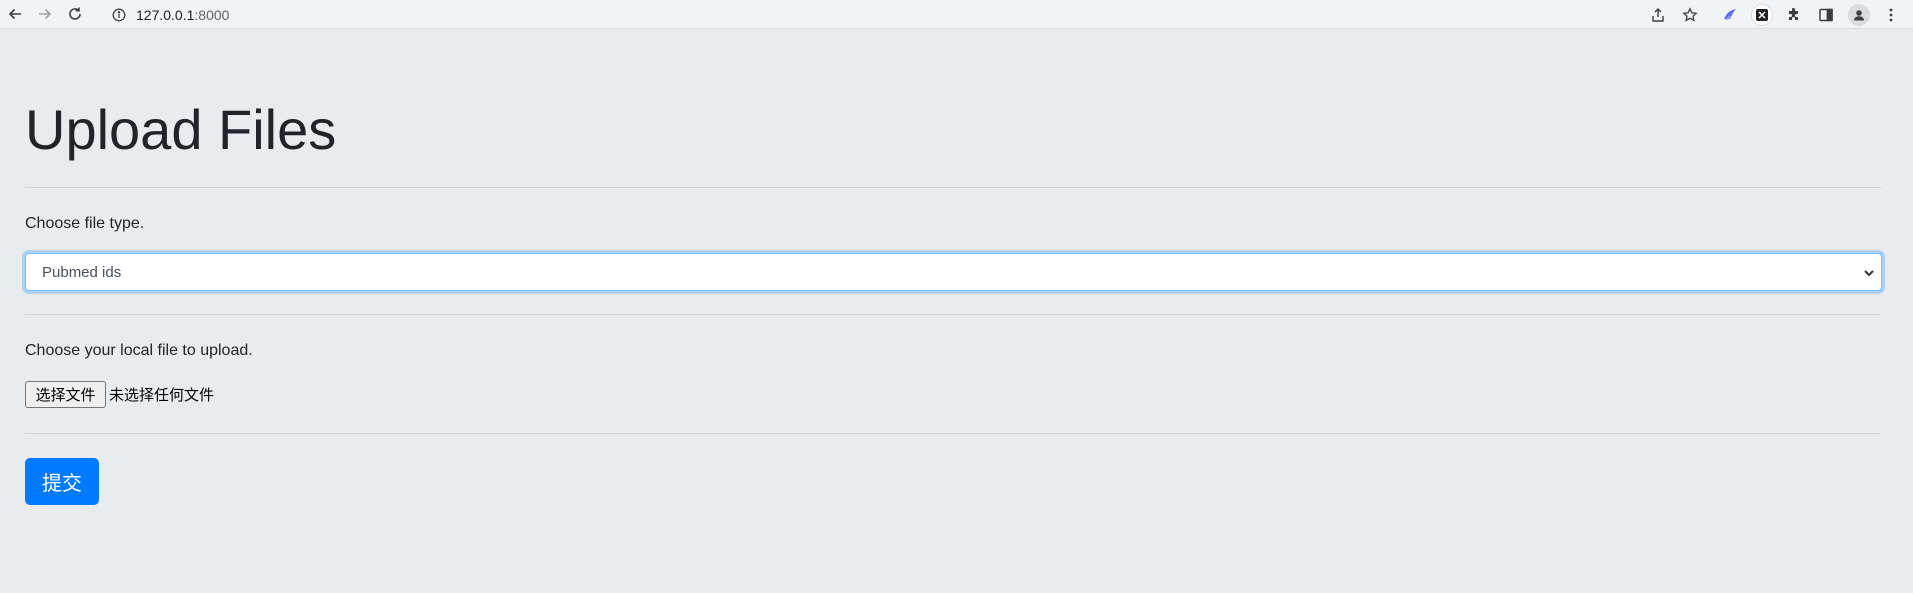  Describe the element at coordinates (953, 272) in the screenshot. I see `file-type-select: Pubmed ids` at that location.